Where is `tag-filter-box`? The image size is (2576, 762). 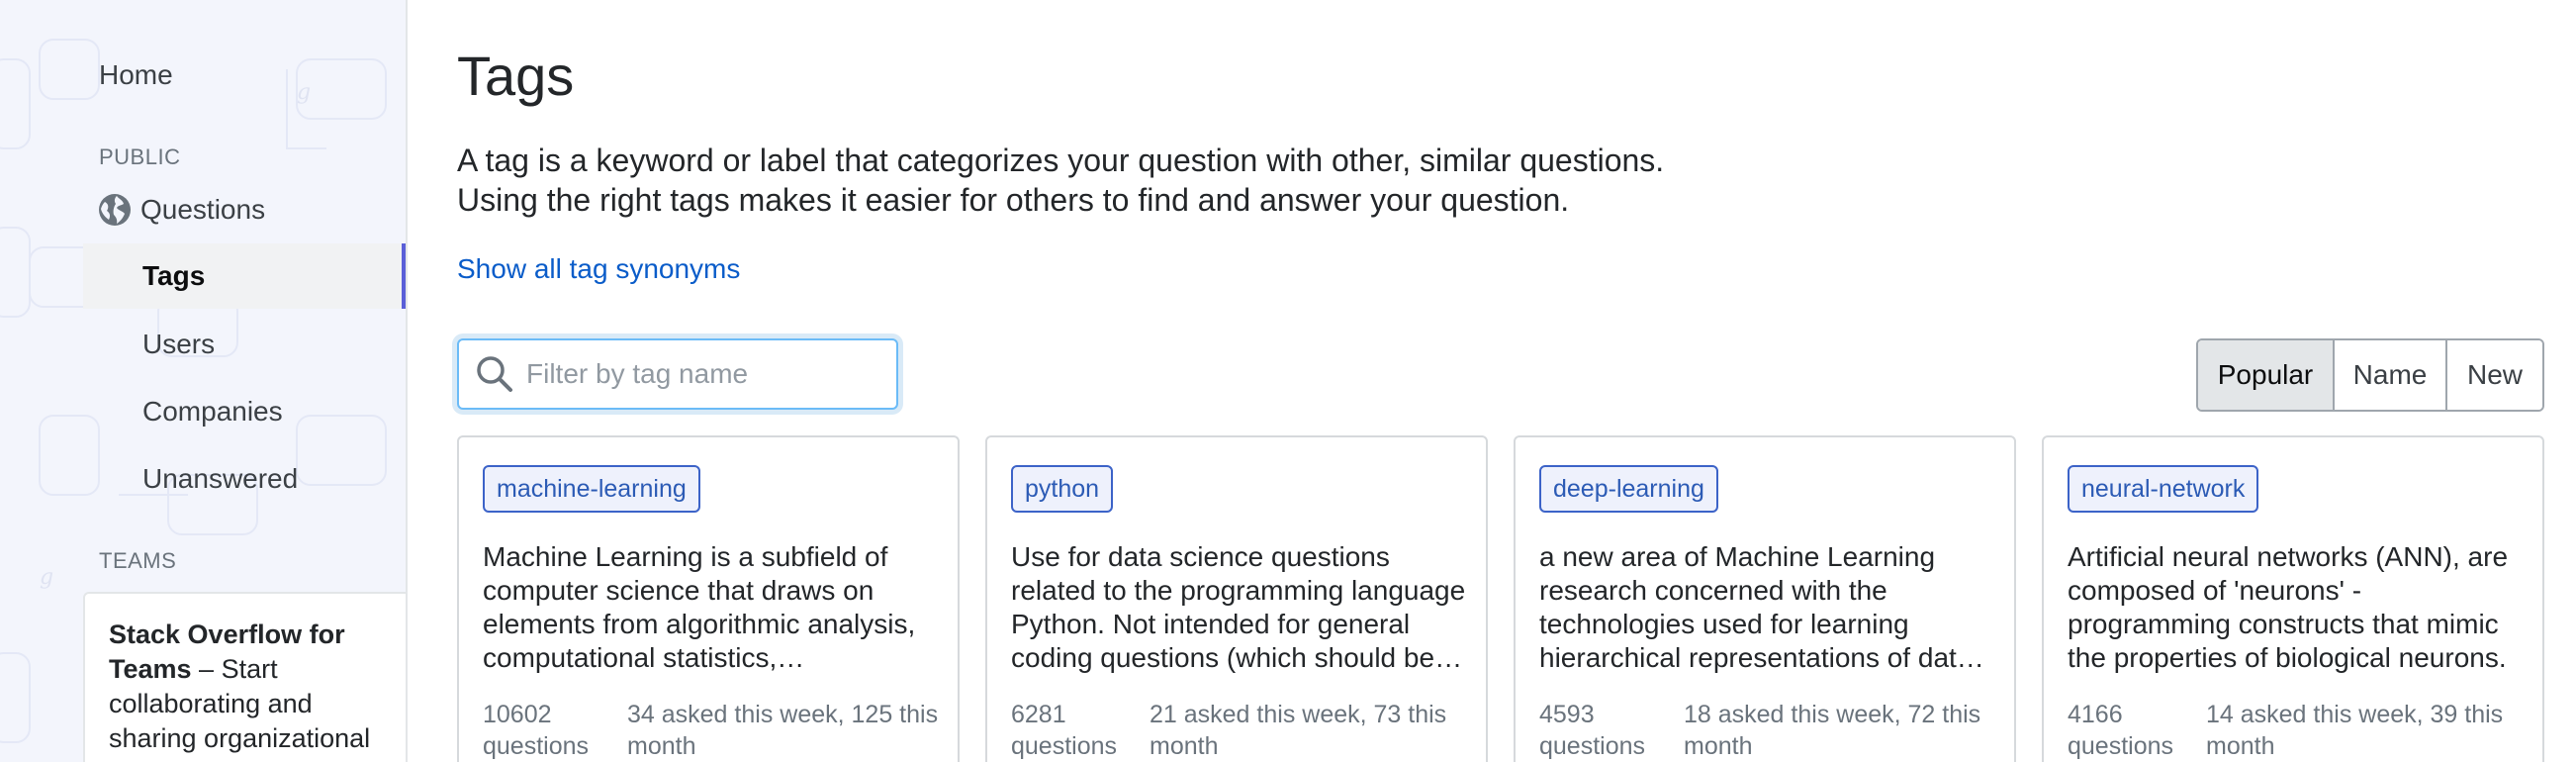
tag-filter-box is located at coordinates (677, 374).